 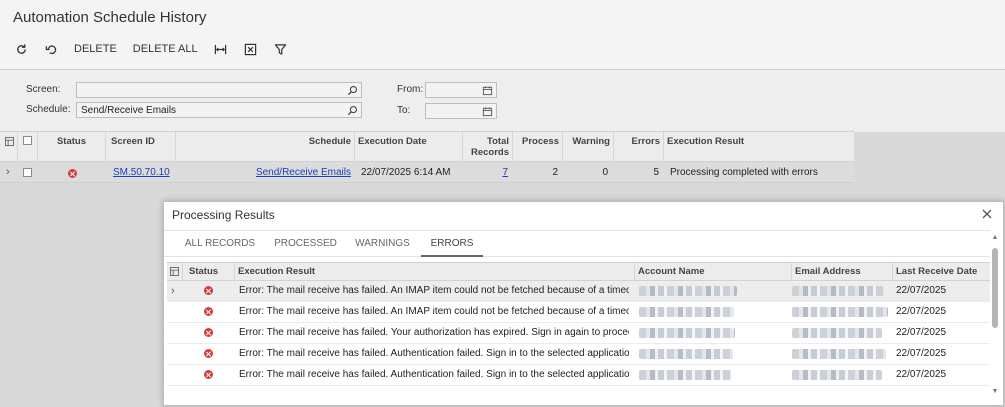 What do you see at coordinates (744, 172) in the screenshot?
I see `execution-result-value: Processing completed with errors` at bounding box center [744, 172].